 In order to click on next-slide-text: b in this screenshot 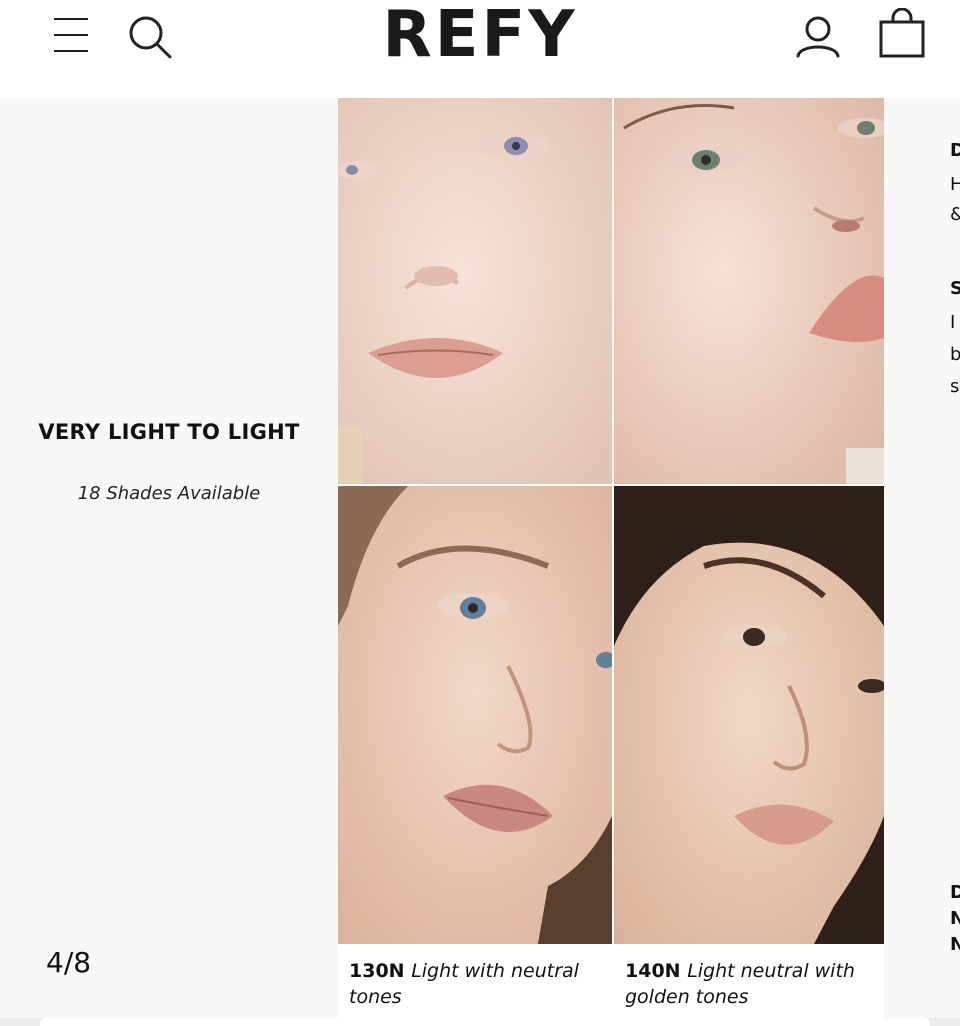, I will do `click(955, 354)`.